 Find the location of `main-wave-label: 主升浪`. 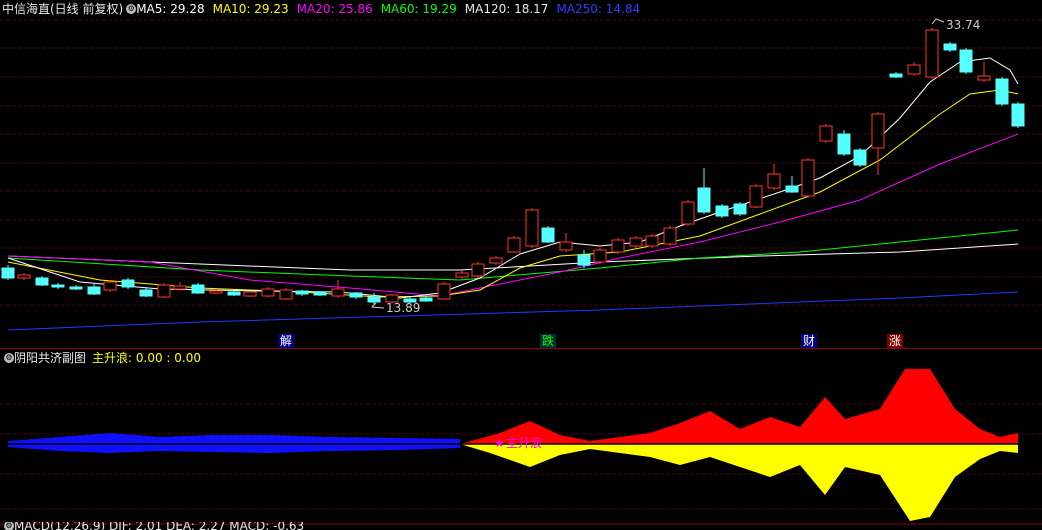

main-wave-label: 主升浪 is located at coordinates (524, 442).